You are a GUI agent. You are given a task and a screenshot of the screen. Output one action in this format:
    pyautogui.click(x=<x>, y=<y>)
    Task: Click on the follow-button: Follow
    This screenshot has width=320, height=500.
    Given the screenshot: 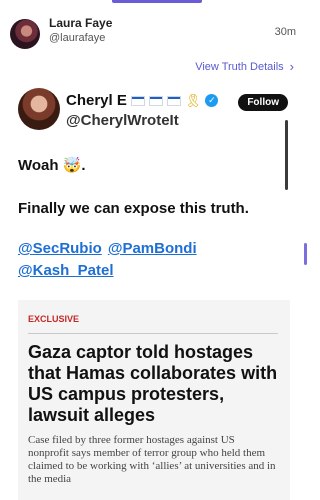 What is the action you would take?
    pyautogui.click(x=263, y=102)
    